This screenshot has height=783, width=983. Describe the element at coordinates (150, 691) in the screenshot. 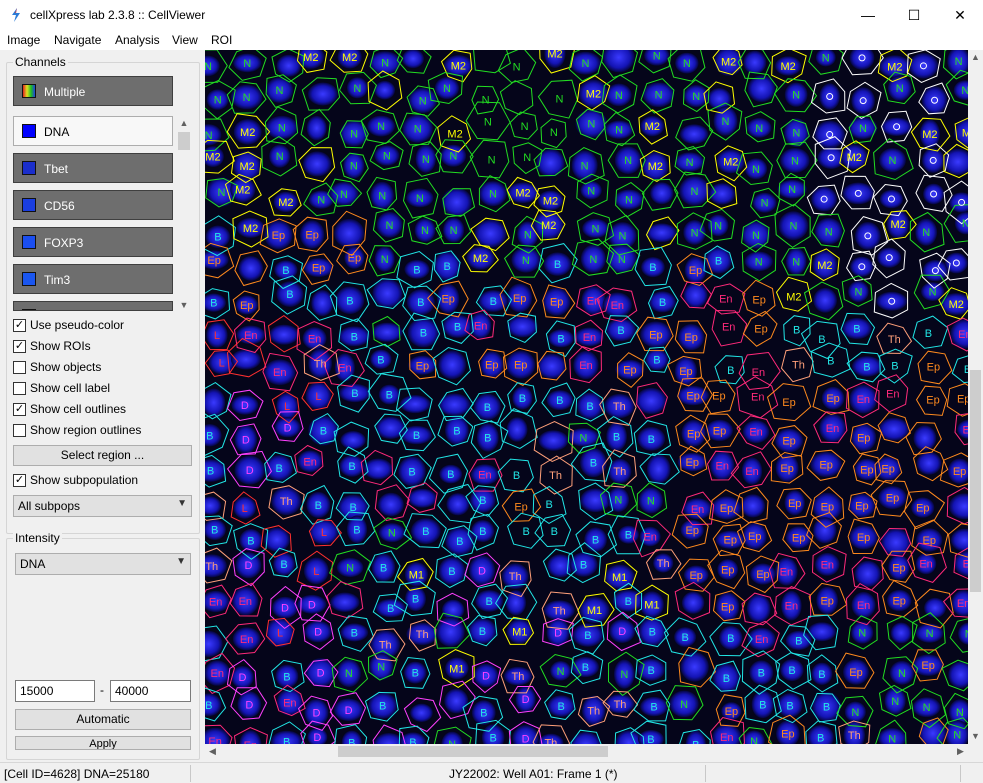

I see `intensity-max-input: 40000` at that location.